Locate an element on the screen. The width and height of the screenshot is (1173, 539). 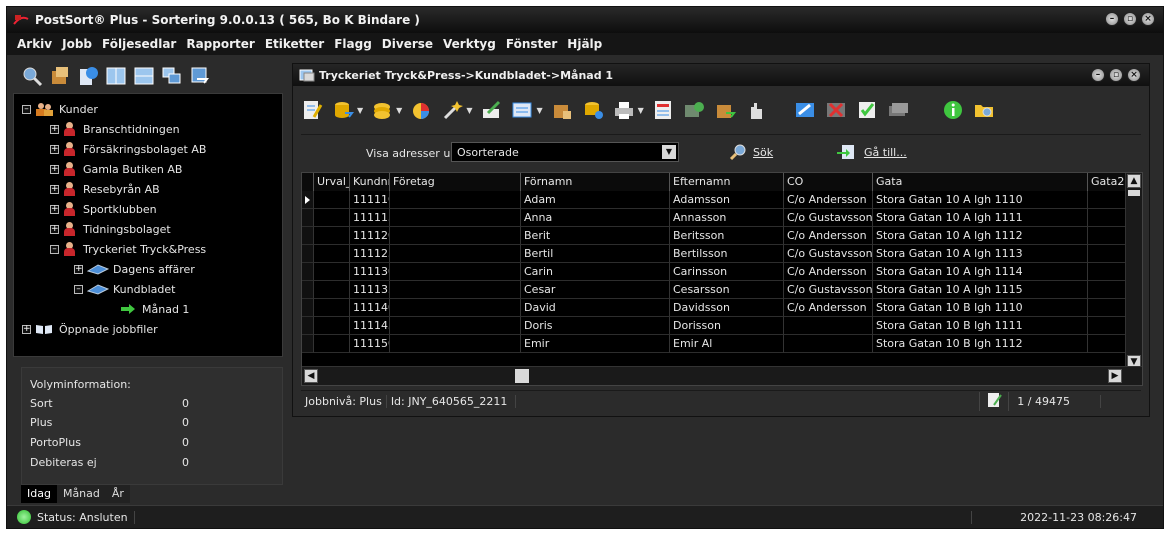
tree-item-customer: – Tryckeriet Tryck&Press is located at coordinates (128, 249).